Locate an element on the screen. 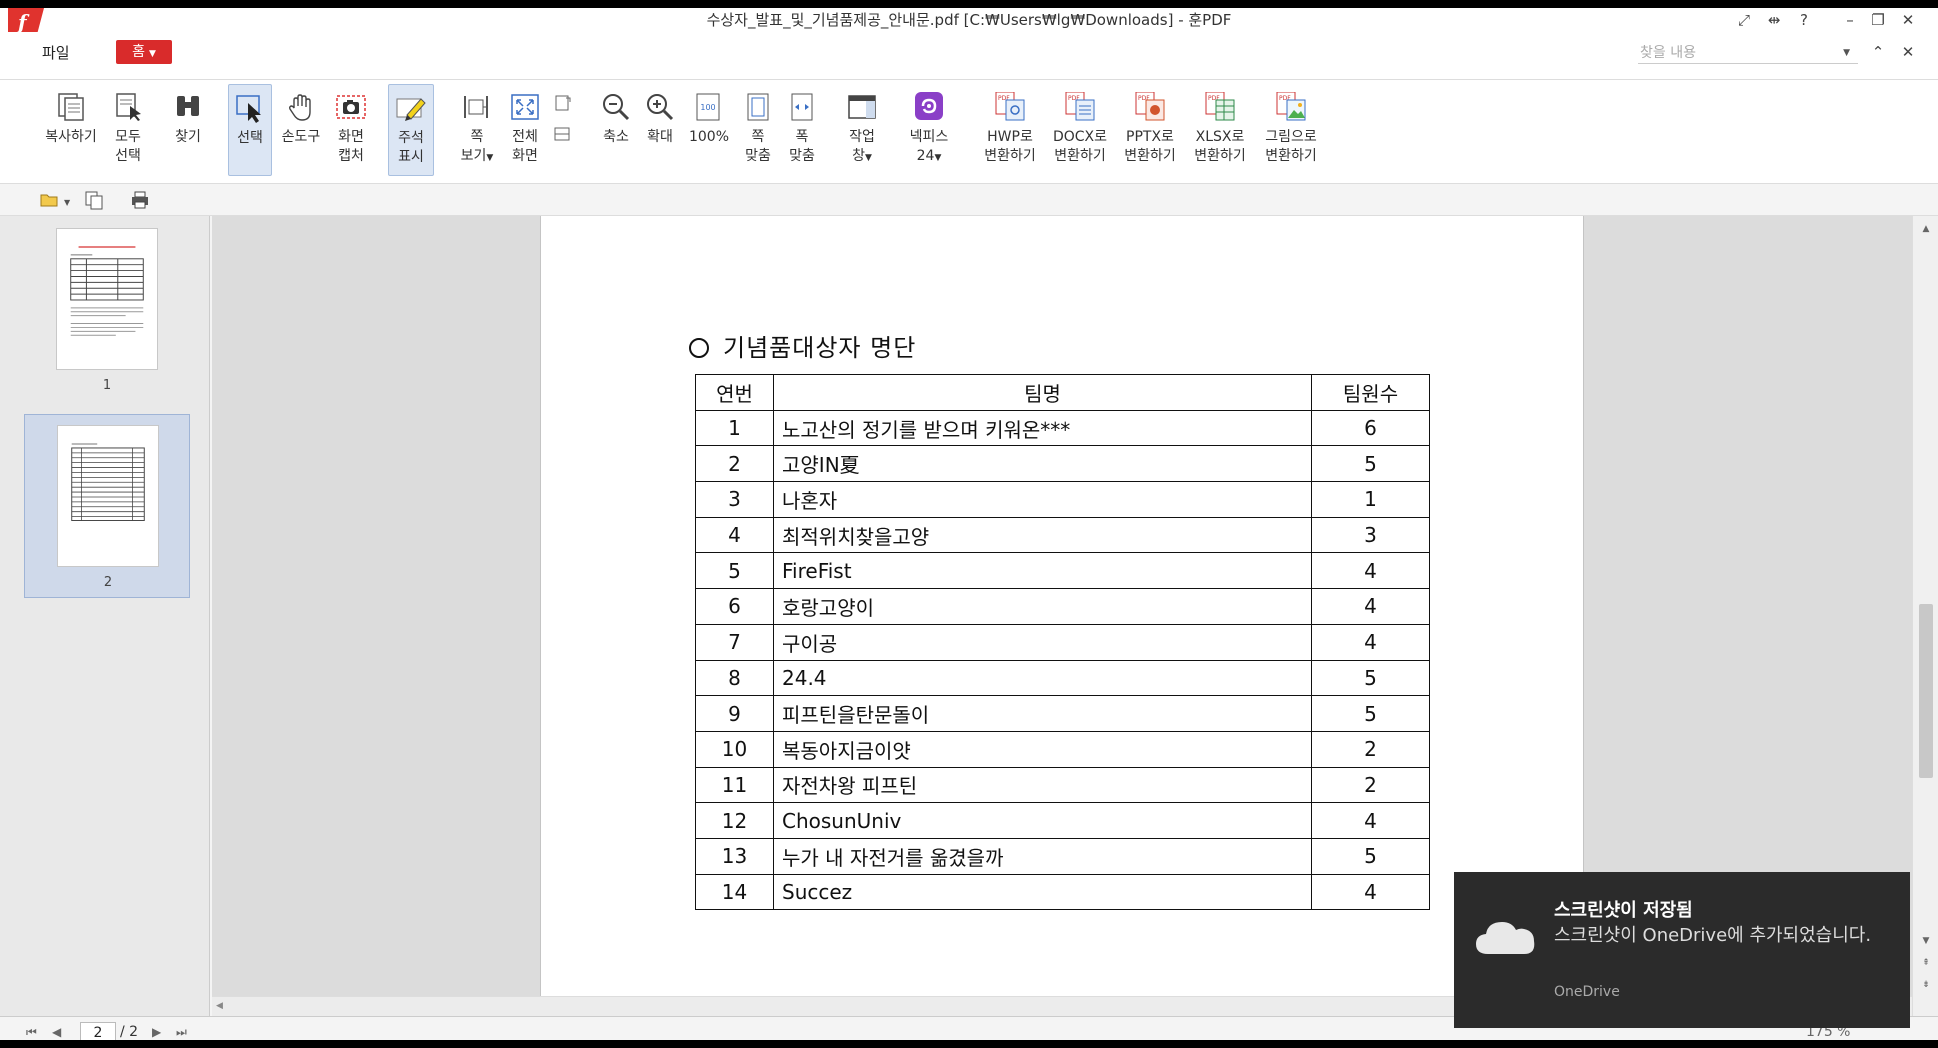 This screenshot has width=1938, height=1048. page-view-icon is located at coordinates (476, 107).